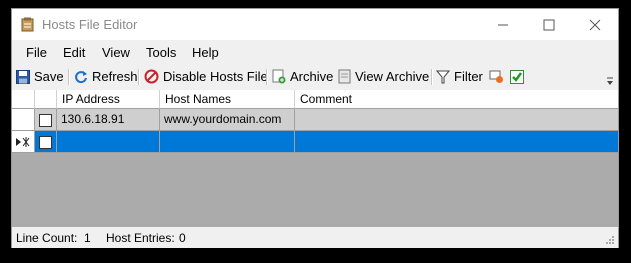 The image size is (631, 263). What do you see at coordinates (443, 76) in the screenshot?
I see `filter-icon` at bounding box center [443, 76].